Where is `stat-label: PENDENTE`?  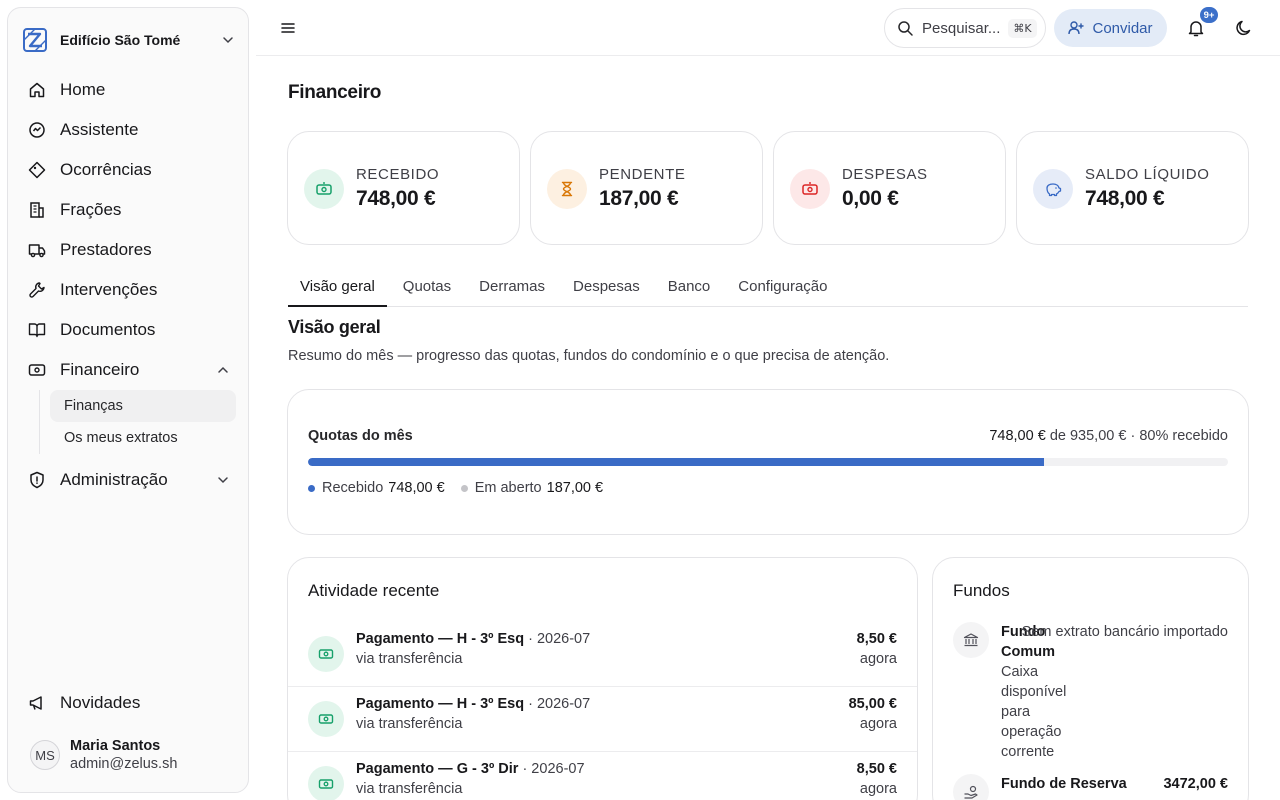
stat-label: PENDENTE is located at coordinates (642, 174).